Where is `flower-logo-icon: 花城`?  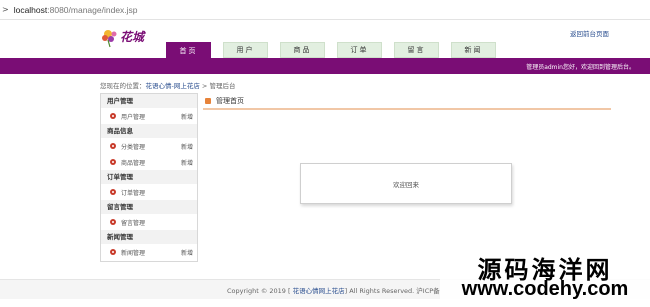
flower-logo-icon: 花城 is located at coordinates (124, 39).